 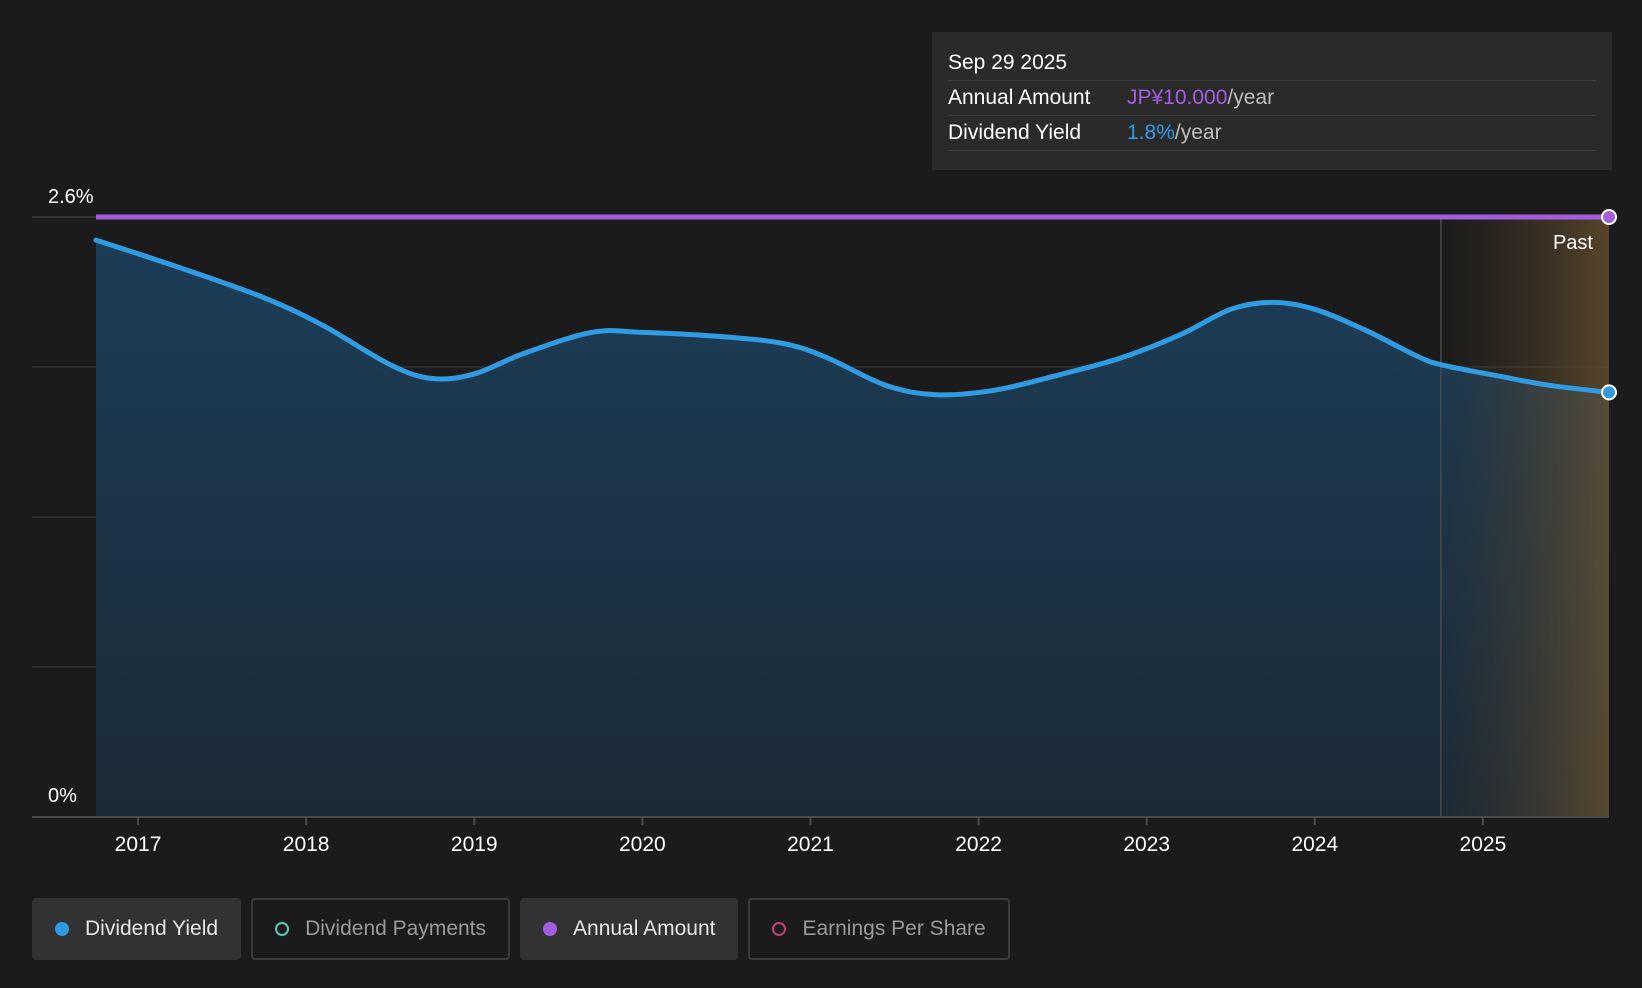 I want to click on tooltip-label: Dividend Yield, so click(x=1015, y=132).